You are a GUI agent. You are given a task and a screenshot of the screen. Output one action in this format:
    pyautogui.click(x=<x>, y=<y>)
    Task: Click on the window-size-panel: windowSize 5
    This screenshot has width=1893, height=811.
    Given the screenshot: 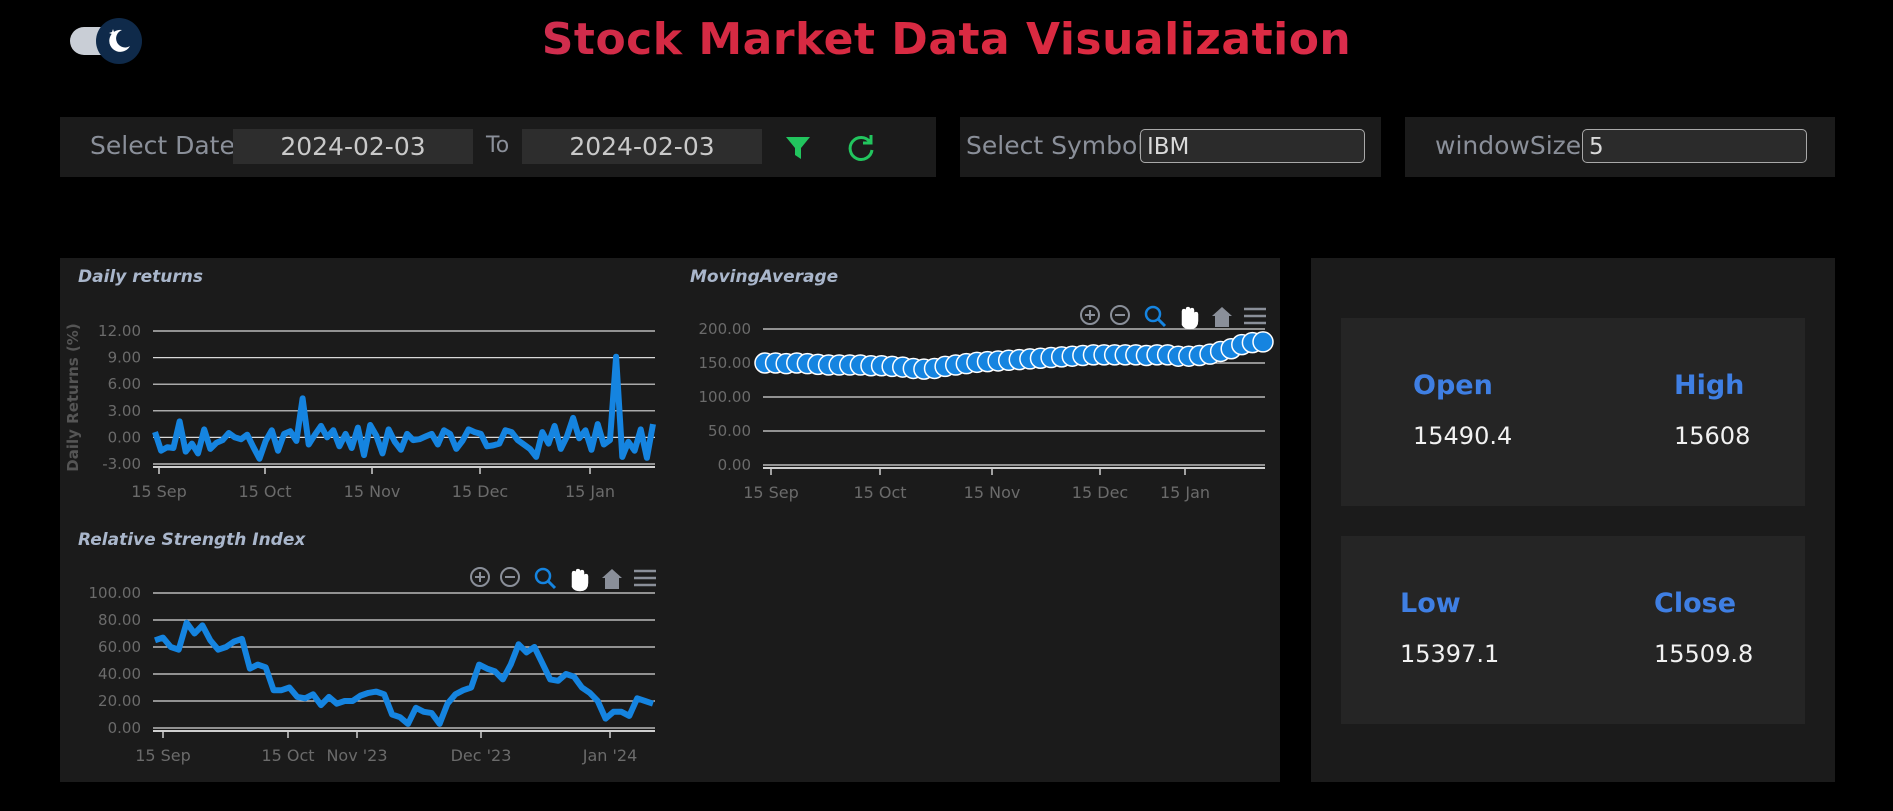 What is the action you would take?
    pyautogui.click(x=1620, y=147)
    